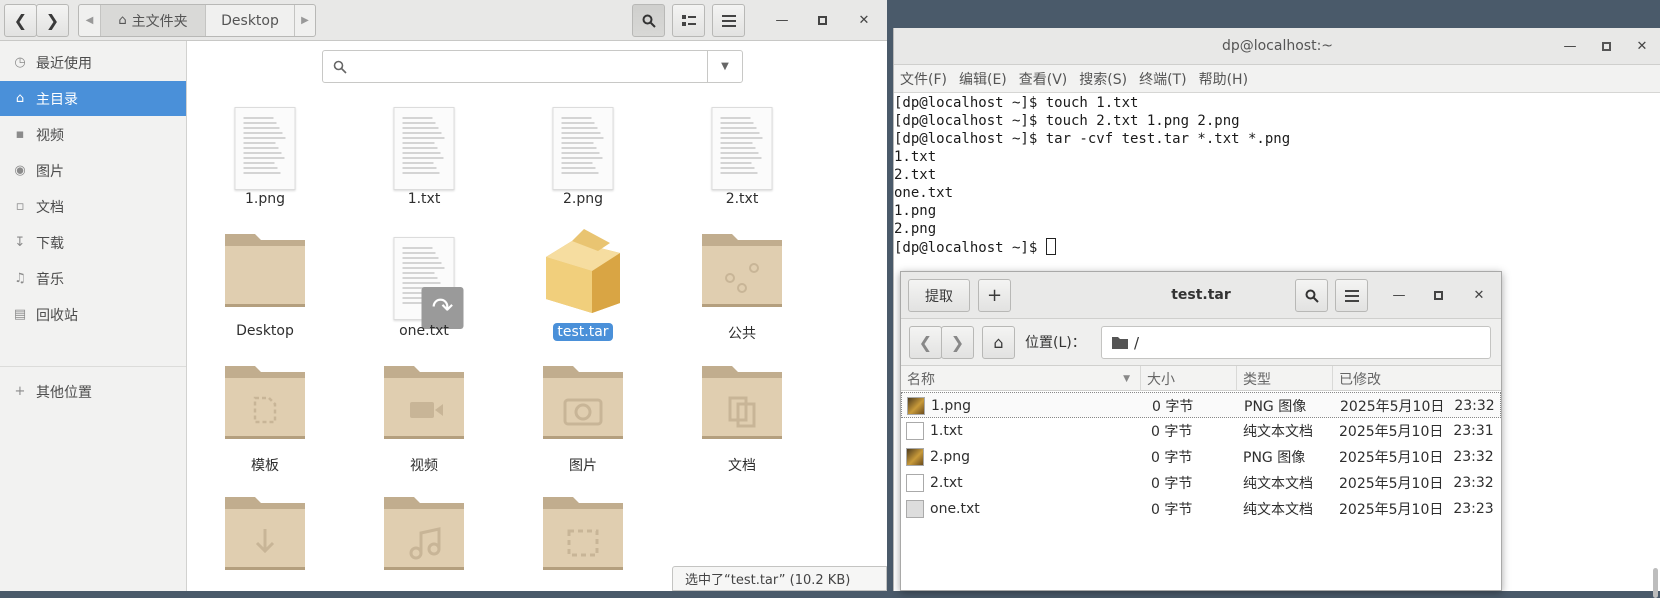 The height and width of the screenshot is (598, 1660). What do you see at coordinates (688, 20) in the screenshot?
I see `view-mode-button` at bounding box center [688, 20].